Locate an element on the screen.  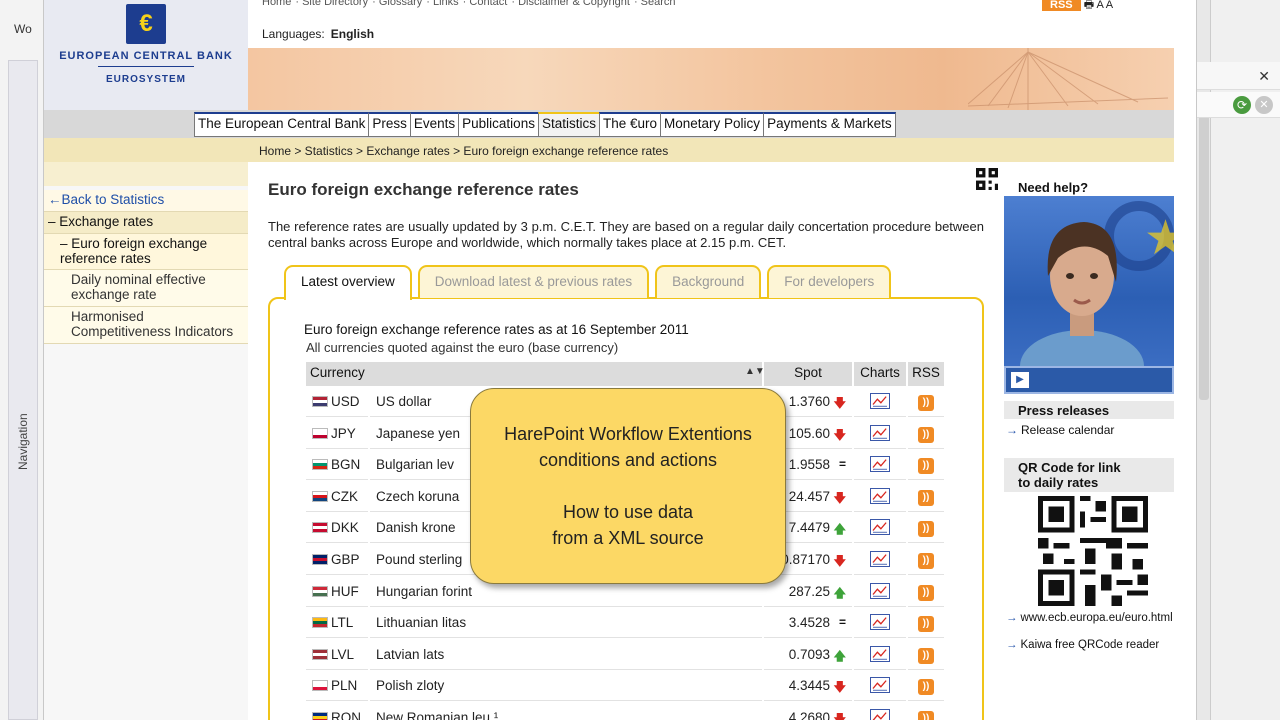
trend-eq-icon: = is located at coordinates (842, 622).